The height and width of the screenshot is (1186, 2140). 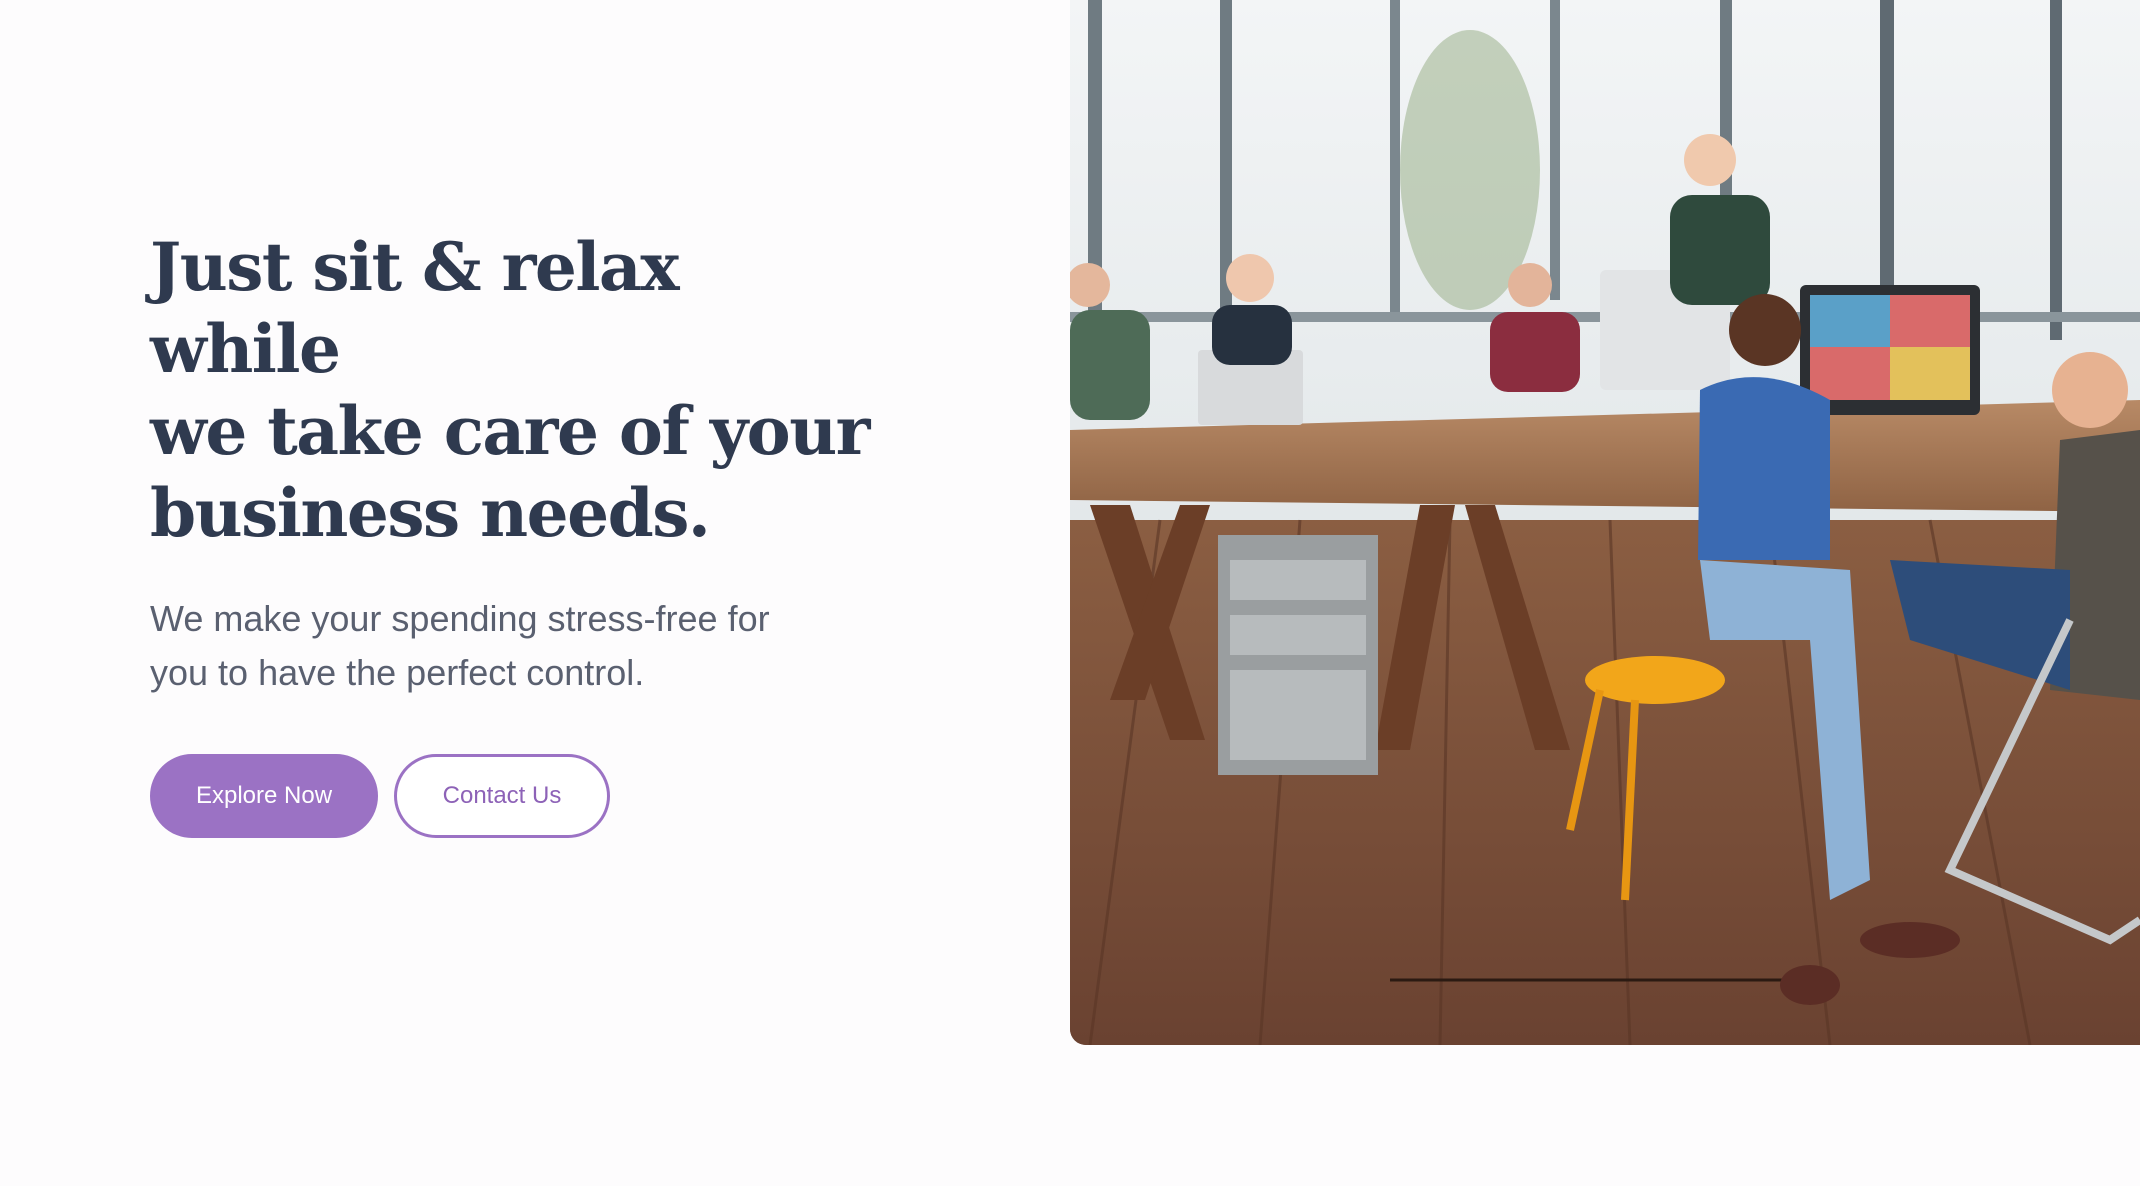 I want to click on explore-now-button: Explore Now, so click(x=264, y=796).